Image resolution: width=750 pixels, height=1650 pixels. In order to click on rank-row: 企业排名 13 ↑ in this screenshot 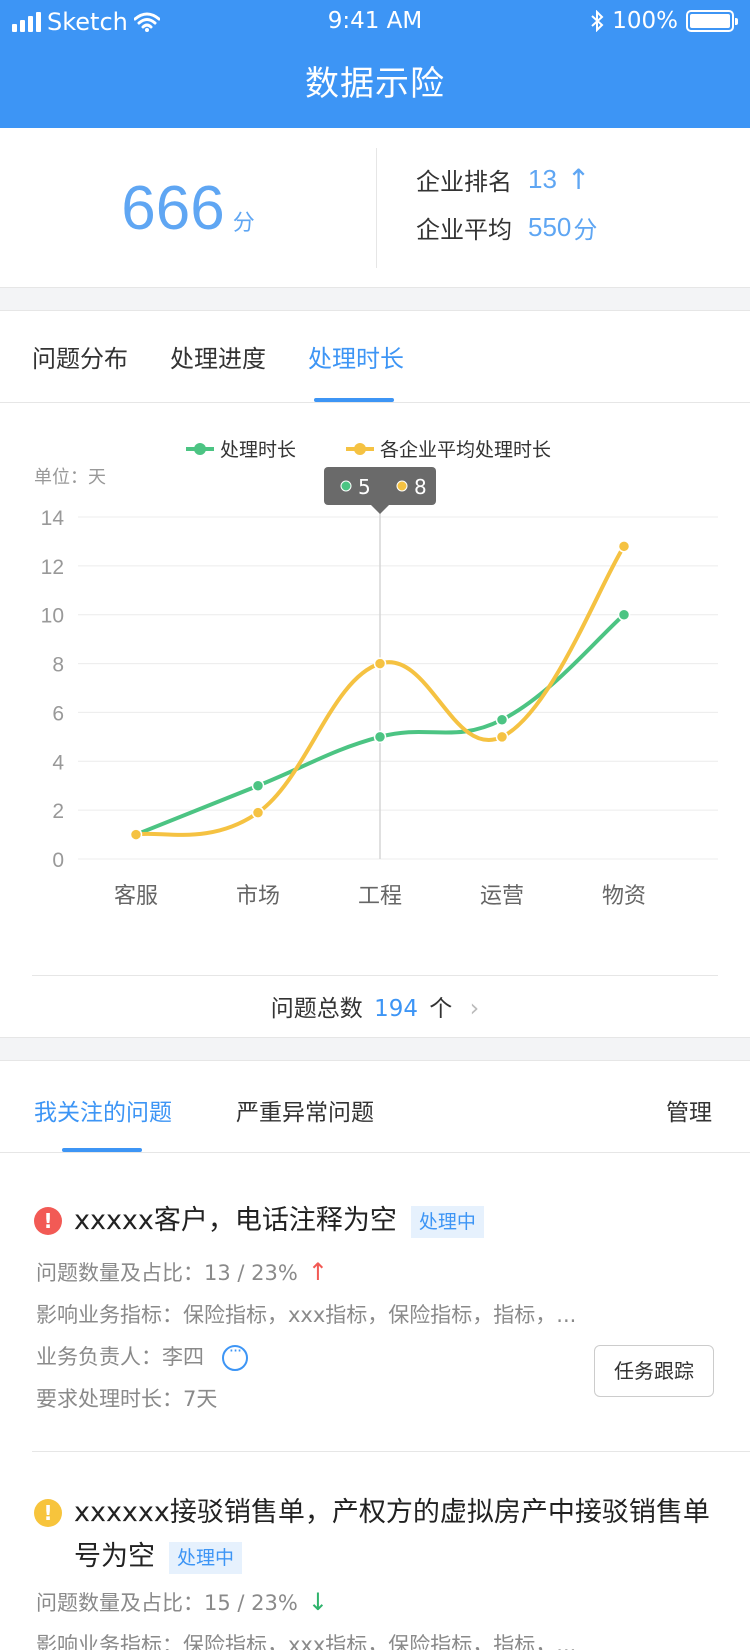, I will do `click(503, 179)`.